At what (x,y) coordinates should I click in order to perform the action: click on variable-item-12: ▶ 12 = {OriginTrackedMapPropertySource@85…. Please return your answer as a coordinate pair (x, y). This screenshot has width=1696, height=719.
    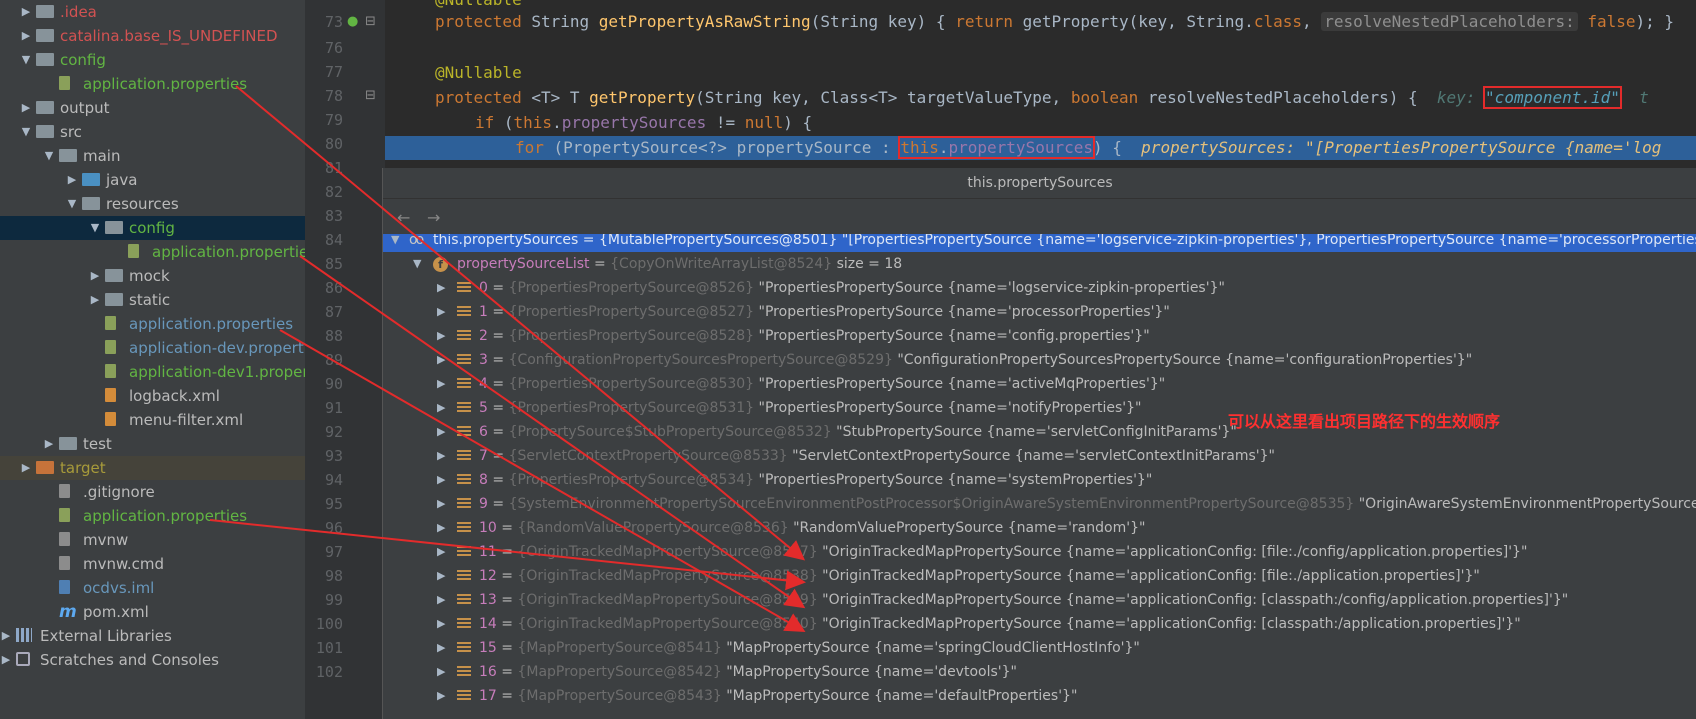
    Looking at the image, I should click on (1039, 576).